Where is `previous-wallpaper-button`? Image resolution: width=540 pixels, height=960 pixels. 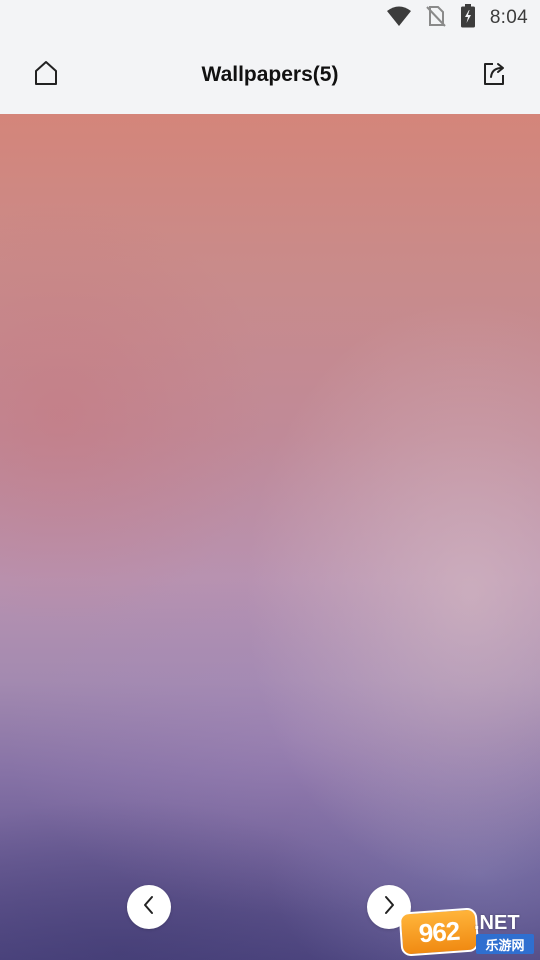 previous-wallpaper-button is located at coordinates (149, 907).